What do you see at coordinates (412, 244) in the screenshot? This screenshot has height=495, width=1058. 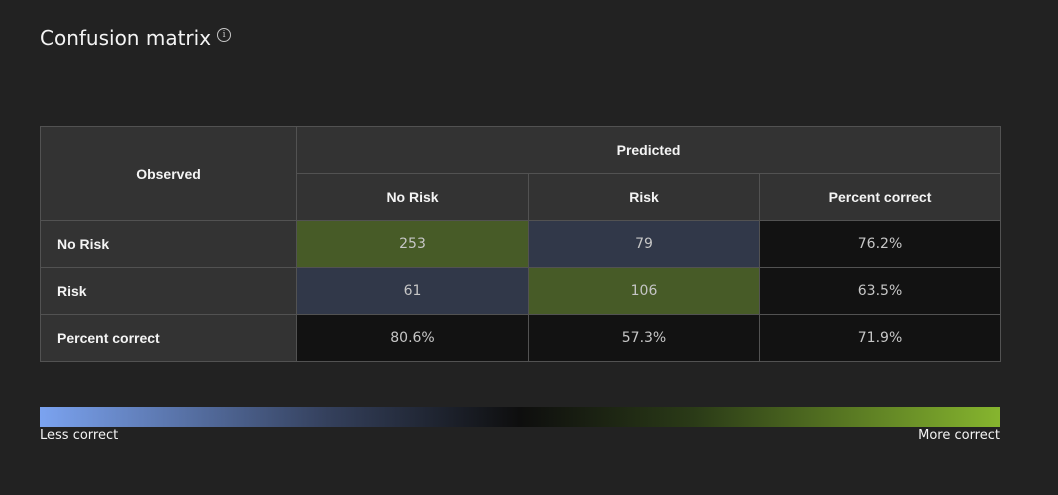 I see `cell-no-risk-no-risk: 253` at bounding box center [412, 244].